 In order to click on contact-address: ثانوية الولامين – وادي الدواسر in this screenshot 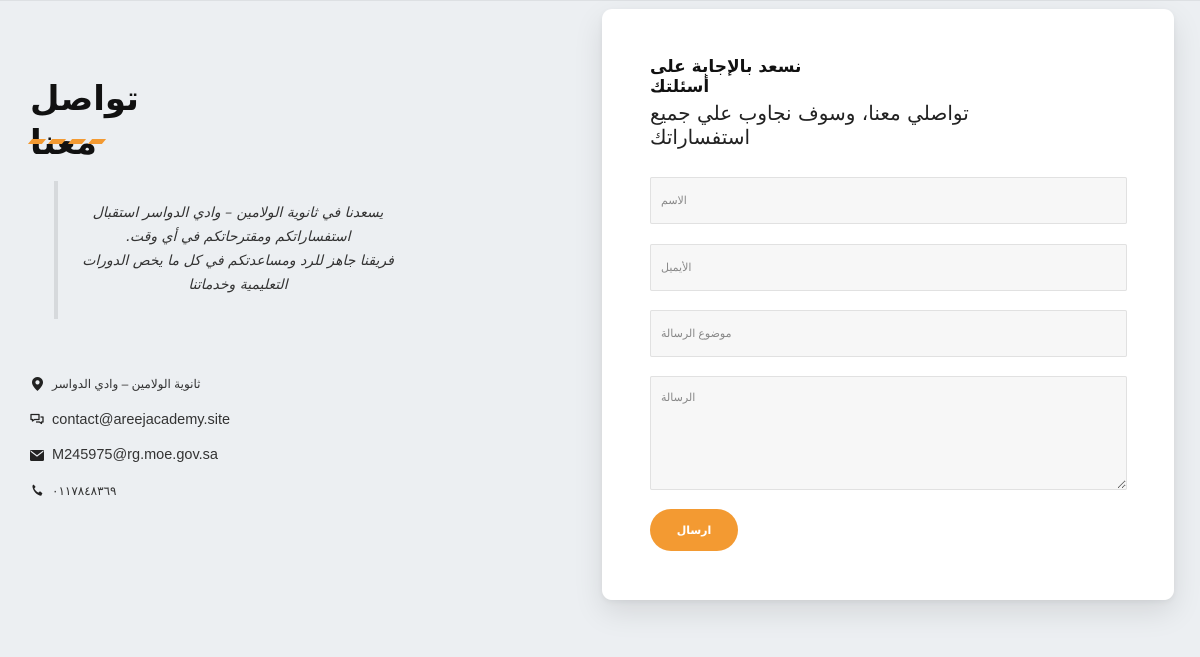, I will do `click(130, 384)`.